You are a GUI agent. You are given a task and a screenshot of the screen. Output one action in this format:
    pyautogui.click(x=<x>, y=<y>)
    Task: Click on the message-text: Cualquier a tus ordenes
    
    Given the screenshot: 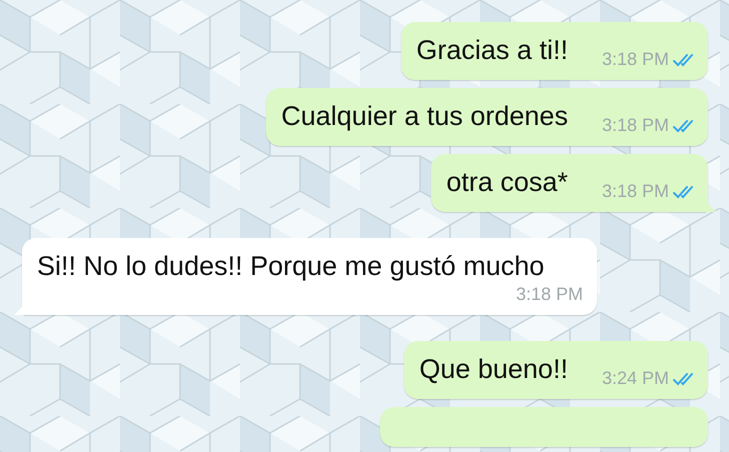 What is the action you would take?
    pyautogui.click(x=424, y=116)
    